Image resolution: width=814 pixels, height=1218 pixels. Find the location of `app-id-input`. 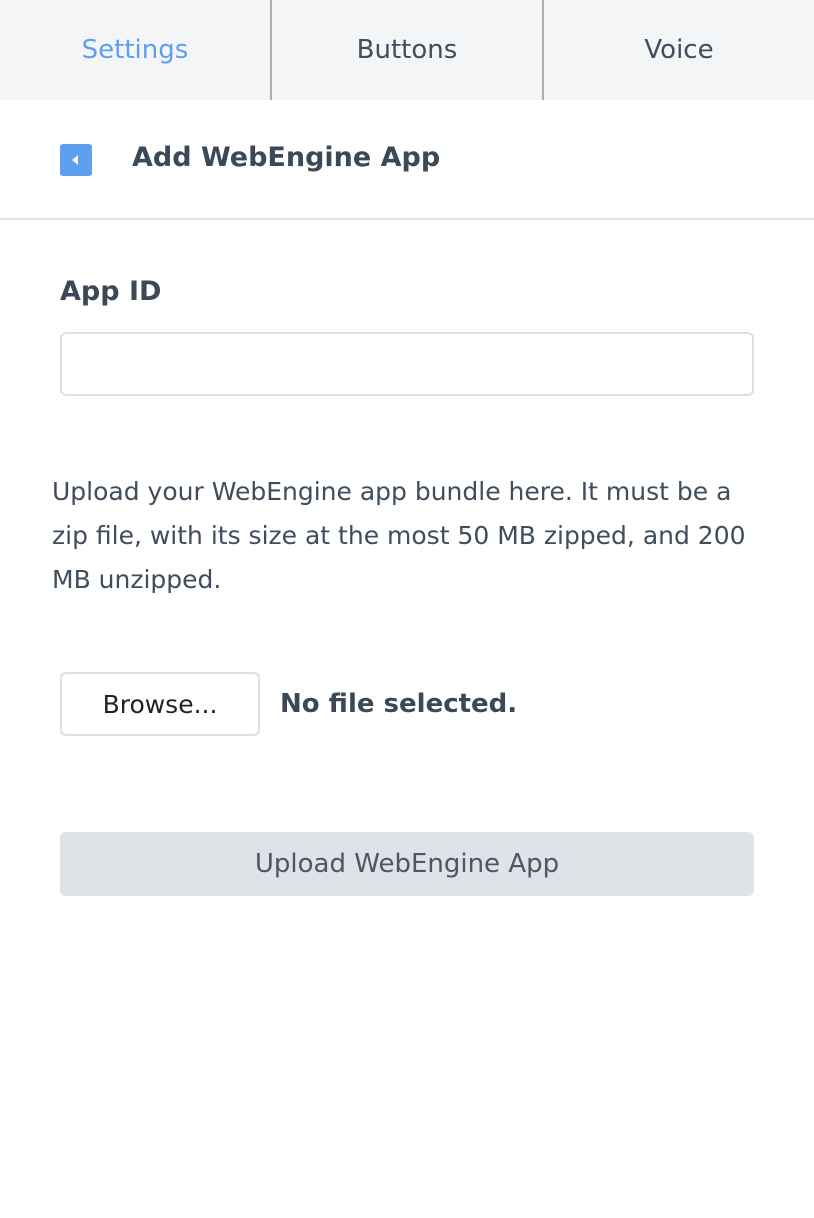

app-id-input is located at coordinates (407, 364).